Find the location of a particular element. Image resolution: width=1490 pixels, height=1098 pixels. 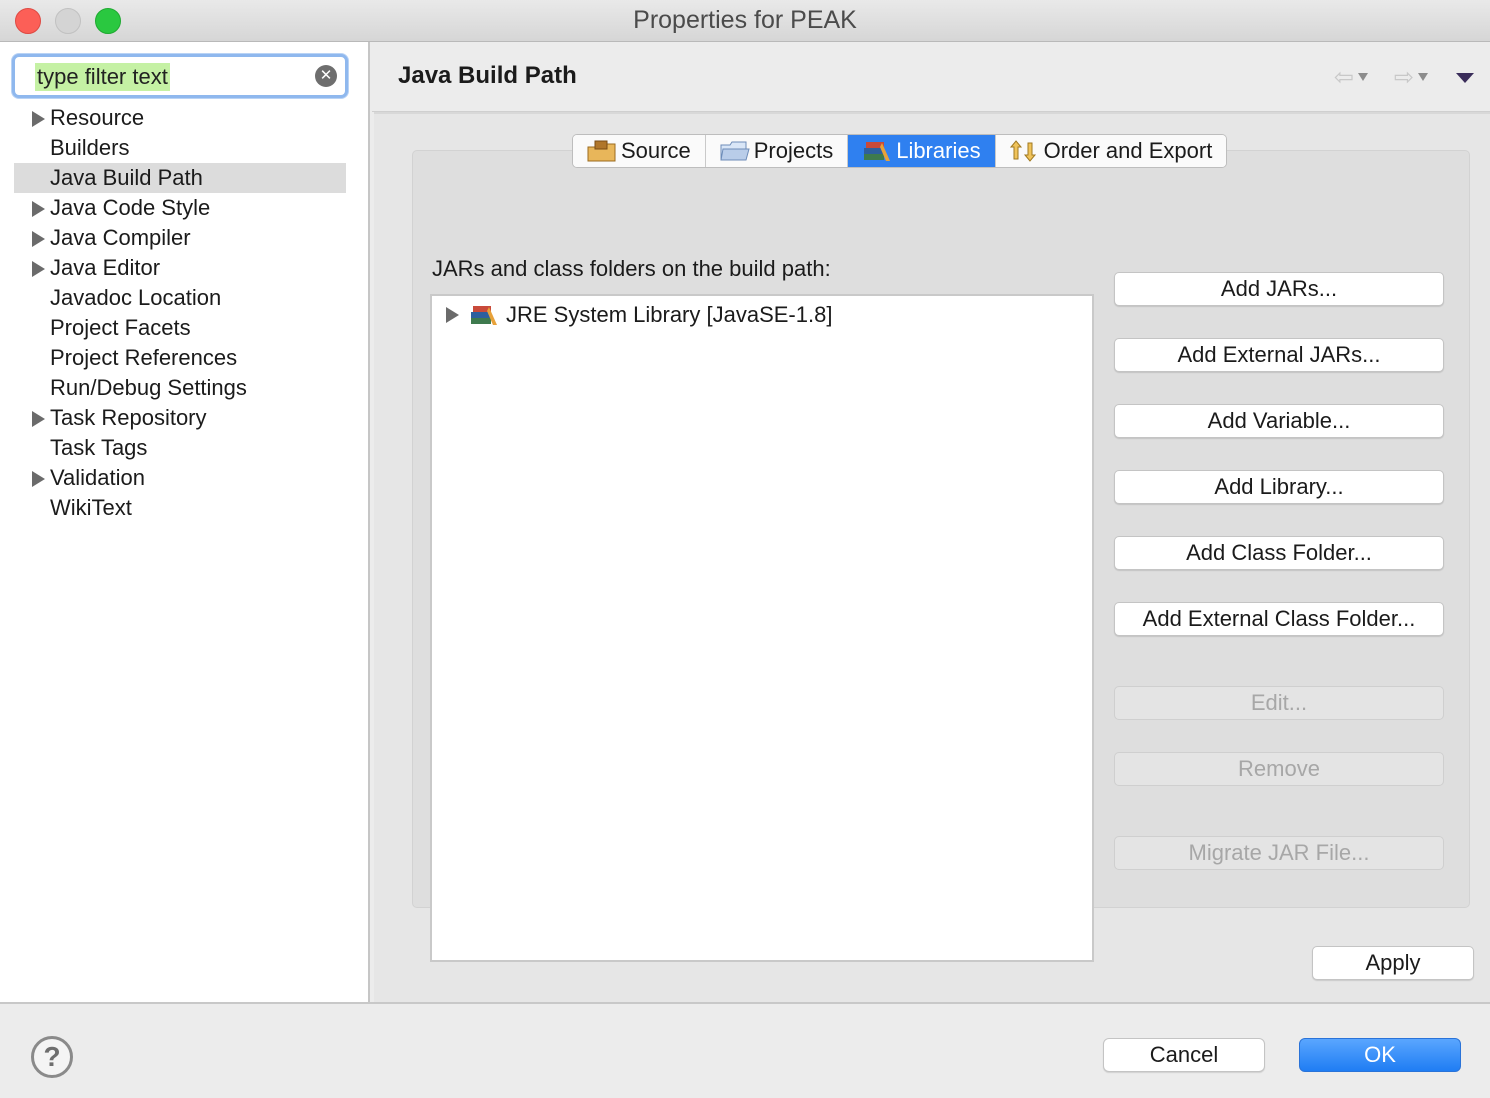

tab-label: Projects is located at coordinates (793, 150).